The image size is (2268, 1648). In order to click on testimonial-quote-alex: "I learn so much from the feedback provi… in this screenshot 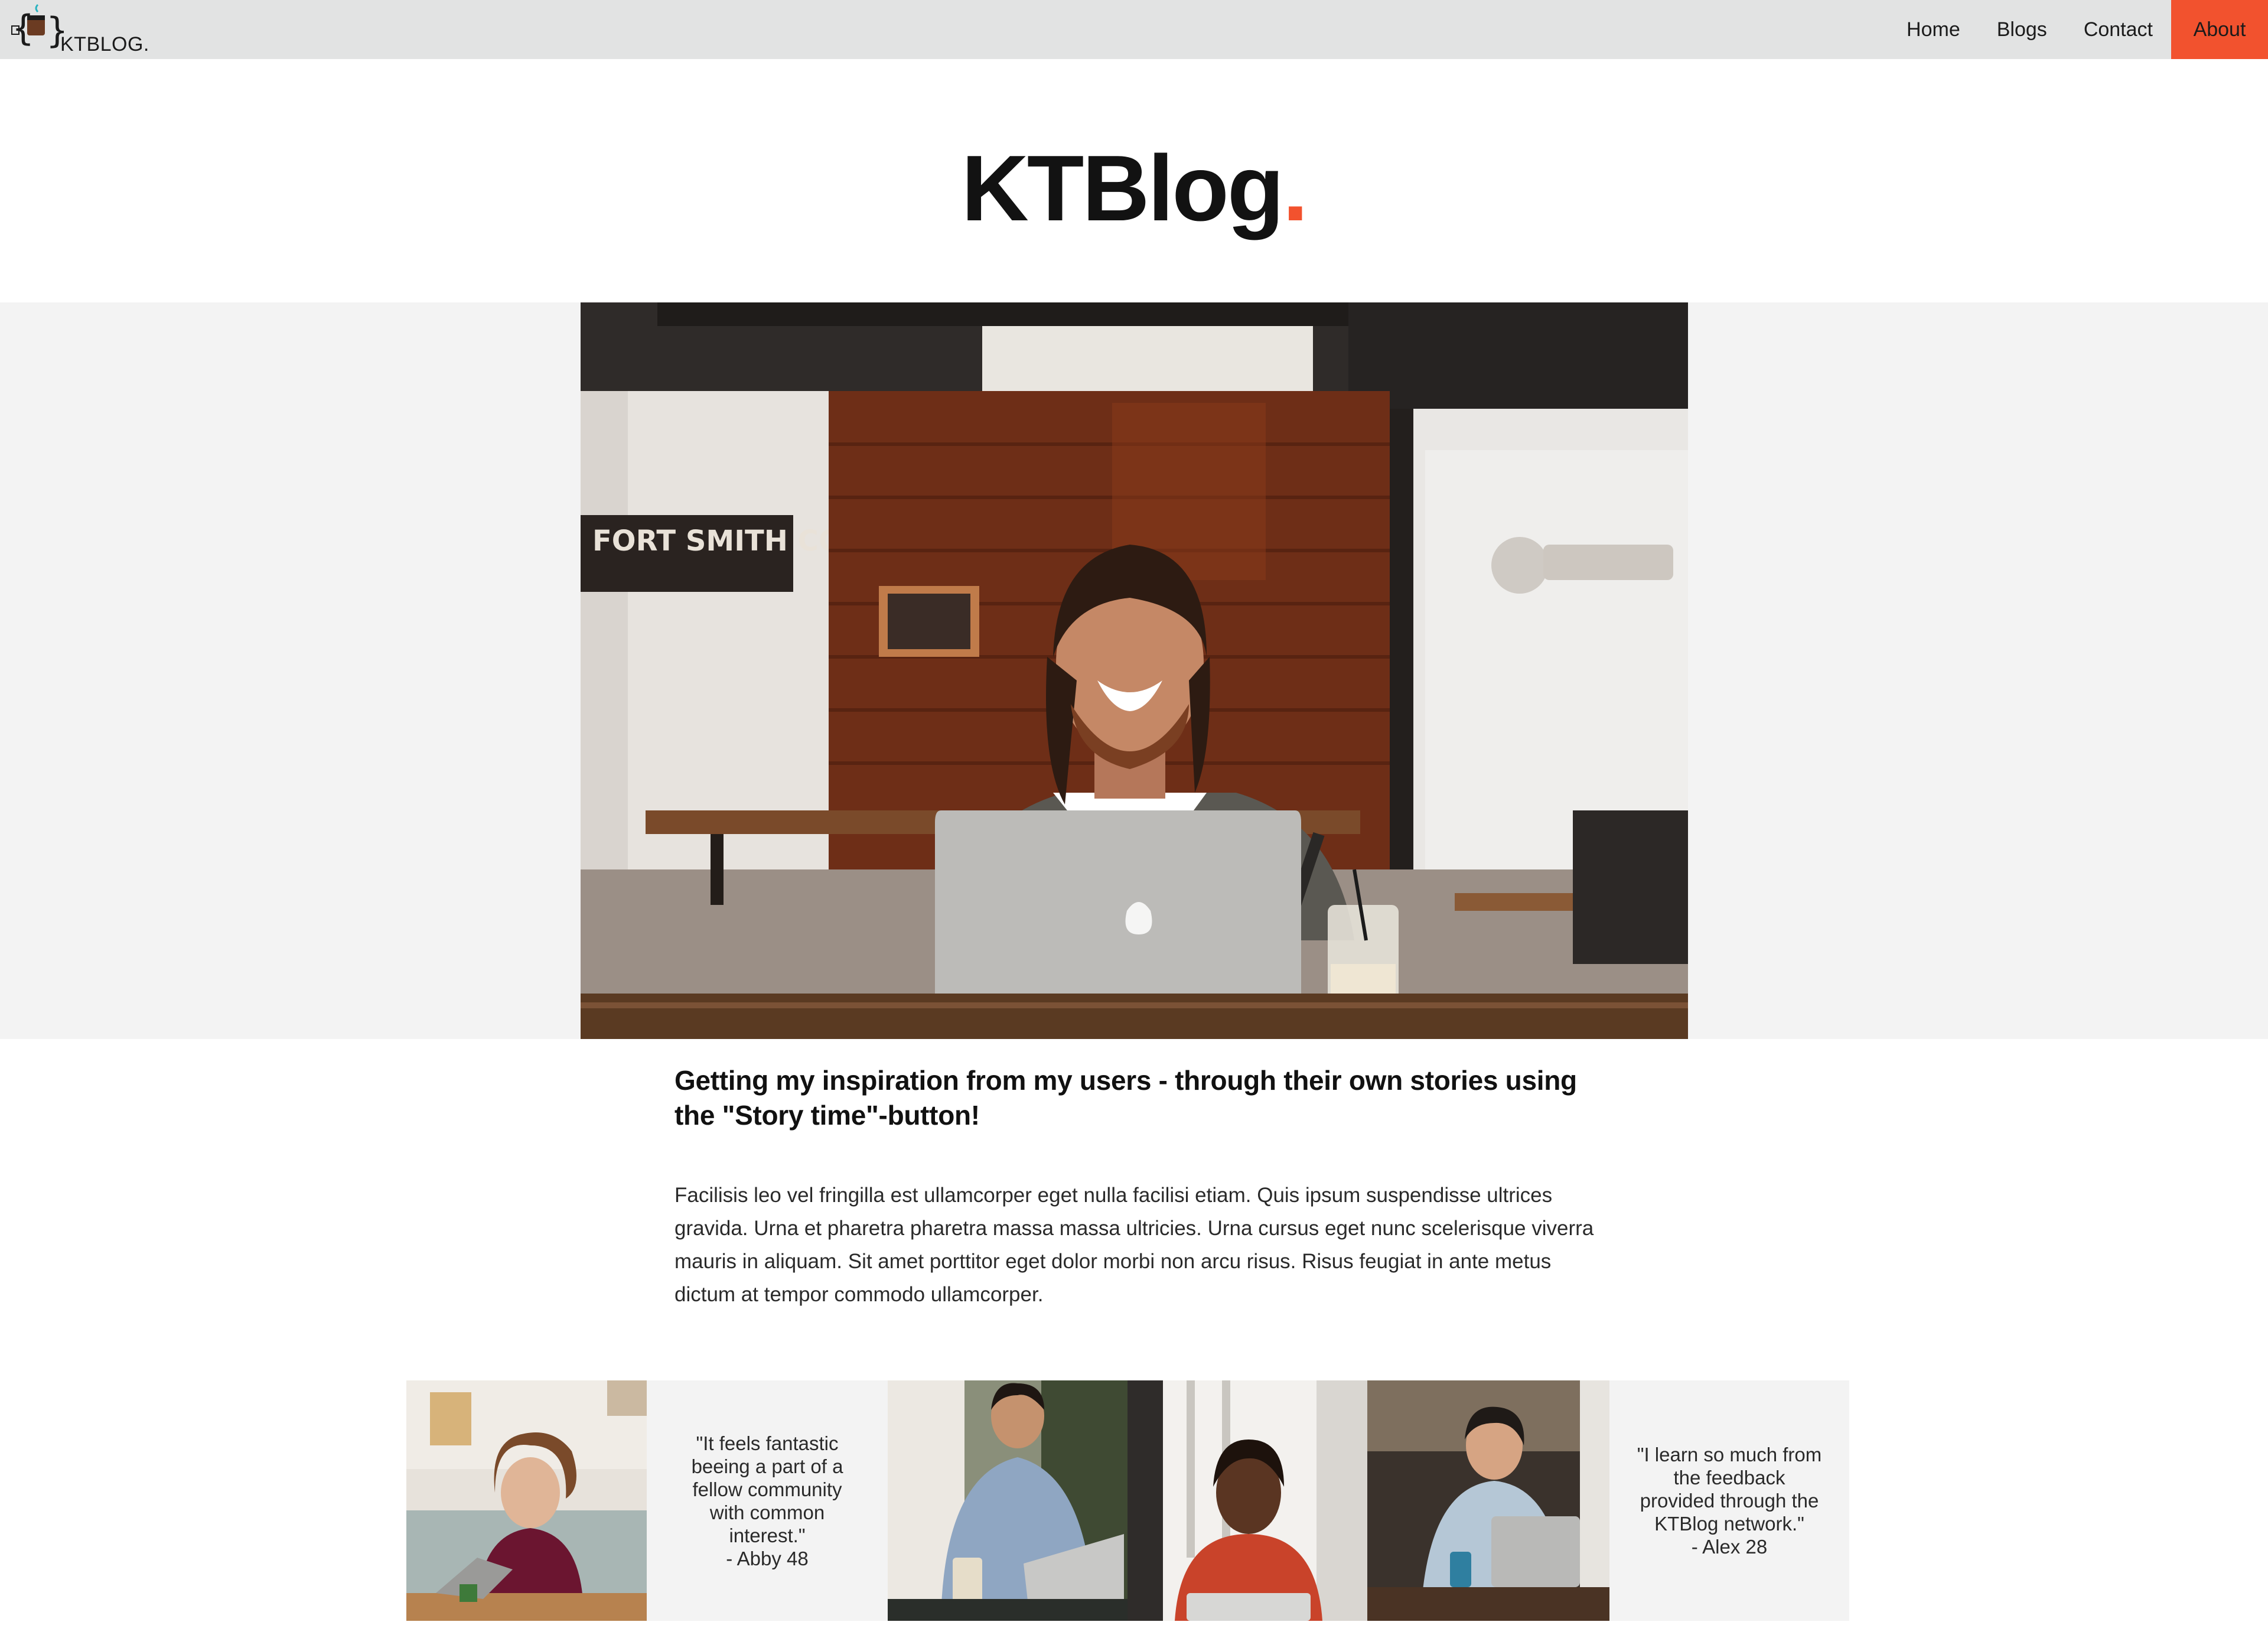, I will do `click(1729, 1500)`.